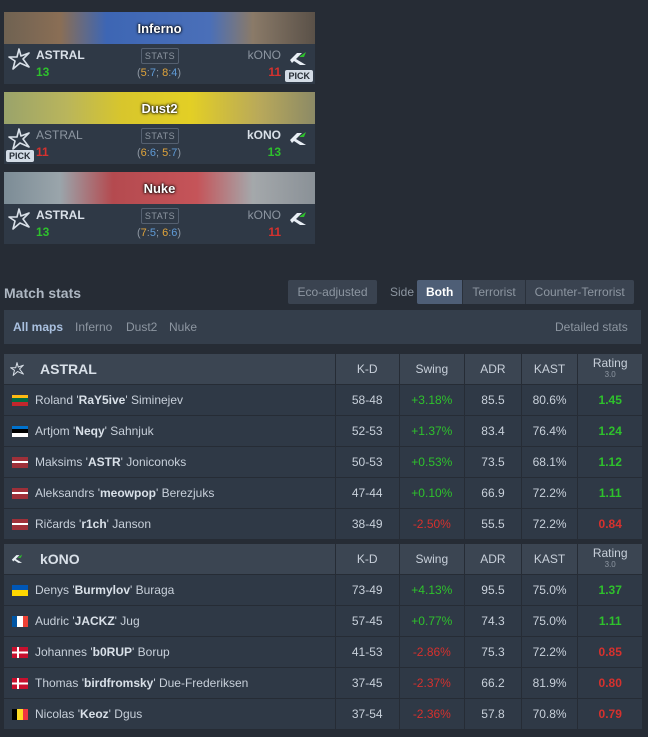  Describe the element at coordinates (609, 524) in the screenshot. I see `player-rating: 0.84` at that location.